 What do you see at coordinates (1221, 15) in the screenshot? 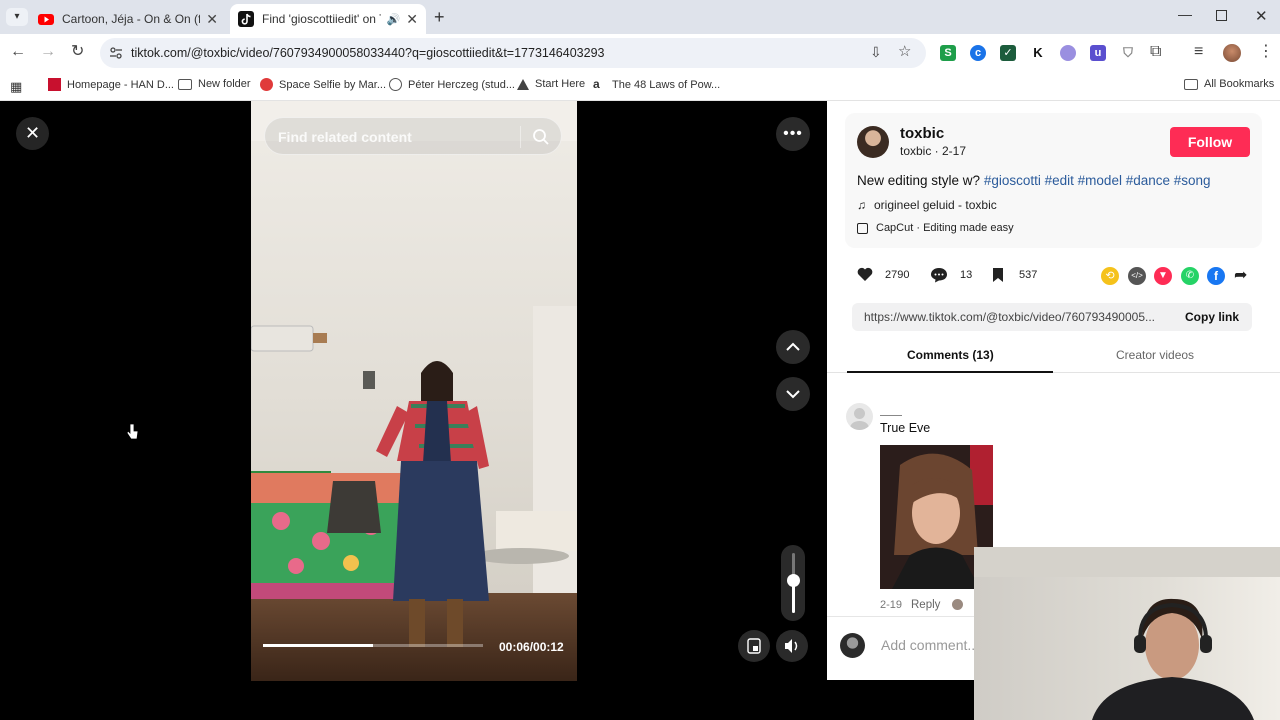
I see `restore-button` at bounding box center [1221, 15].